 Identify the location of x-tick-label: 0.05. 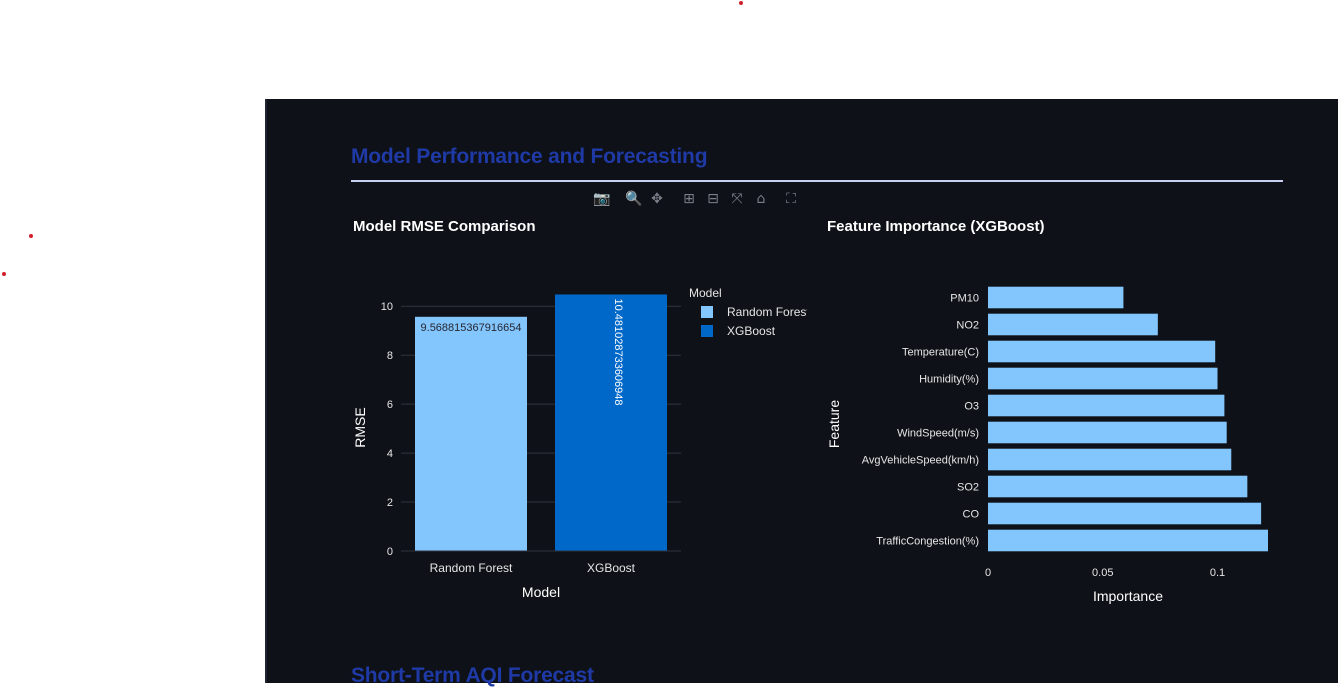
(1102, 573).